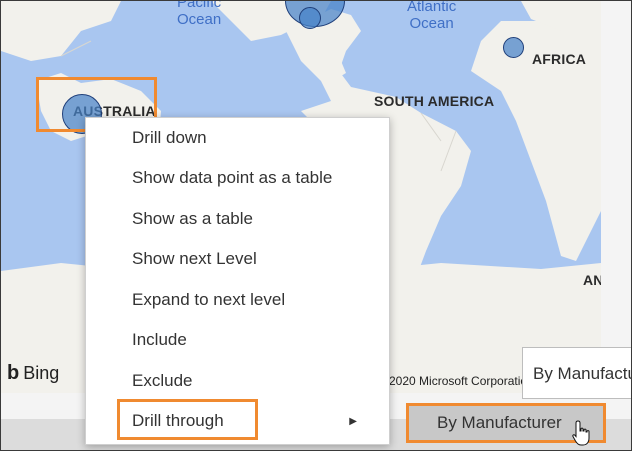  What do you see at coordinates (499, 422) in the screenshot?
I see `by-manufacturer-label: By Manufacturer` at bounding box center [499, 422].